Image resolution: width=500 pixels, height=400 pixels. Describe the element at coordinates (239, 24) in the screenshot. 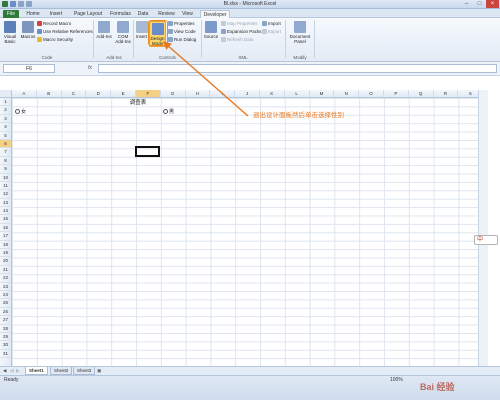

I see `map-properties-button: Map Properties` at that location.